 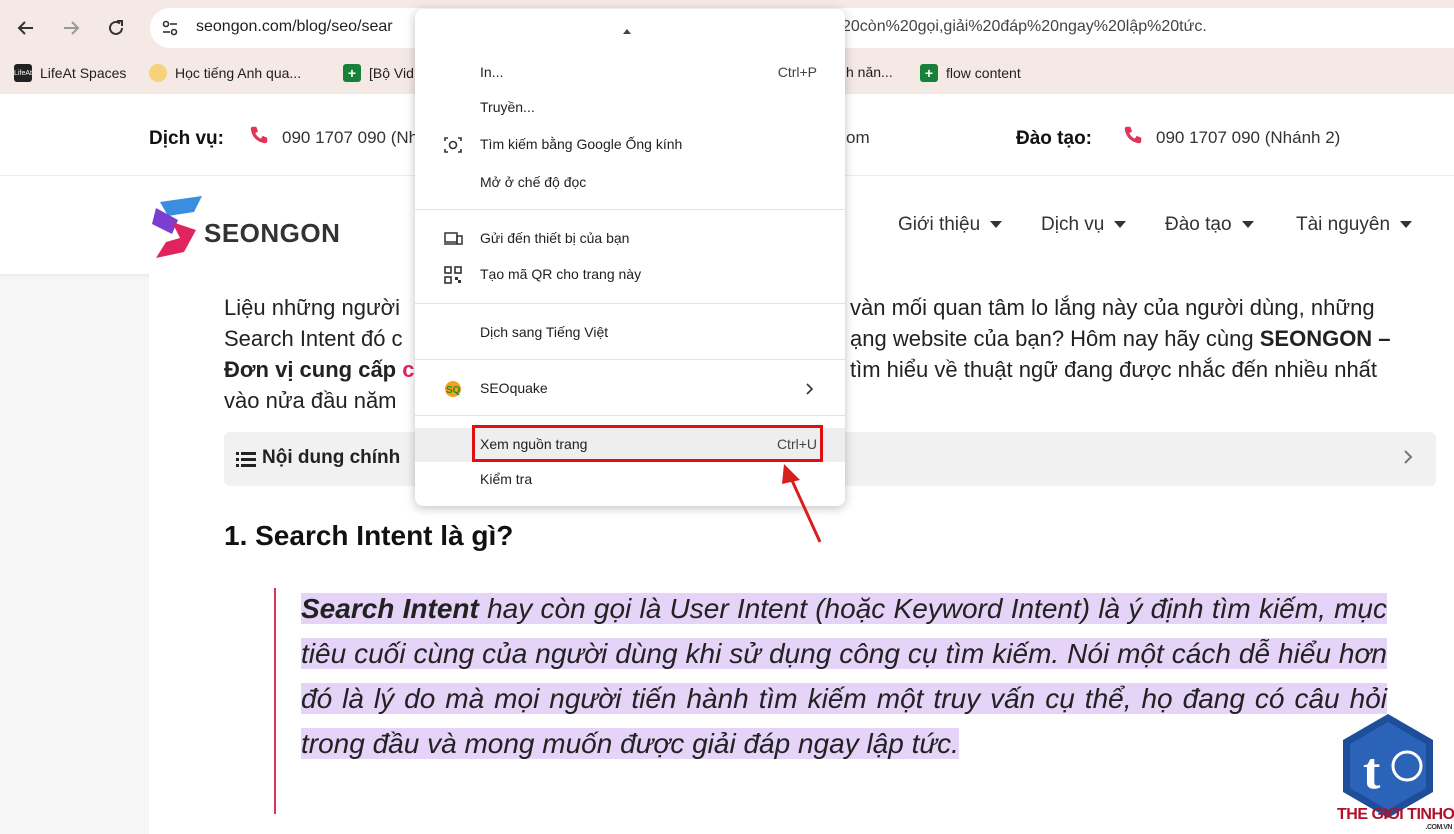 I want to click on watermark-text: THE GIOI TINHOC.COM.VN, so click(x=1395, y=818).